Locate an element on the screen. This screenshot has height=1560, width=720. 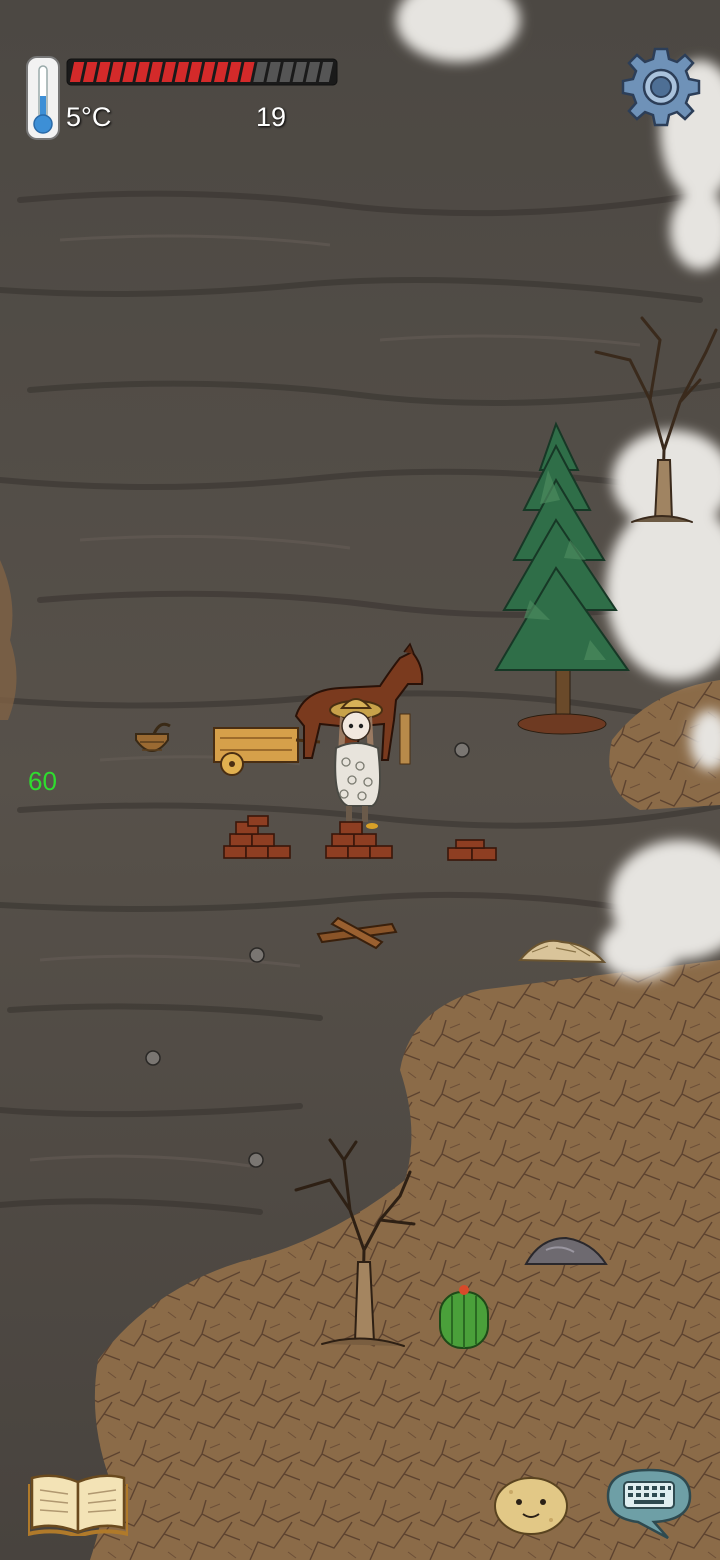
thermometer-icon is located at coordinates (43, 98).